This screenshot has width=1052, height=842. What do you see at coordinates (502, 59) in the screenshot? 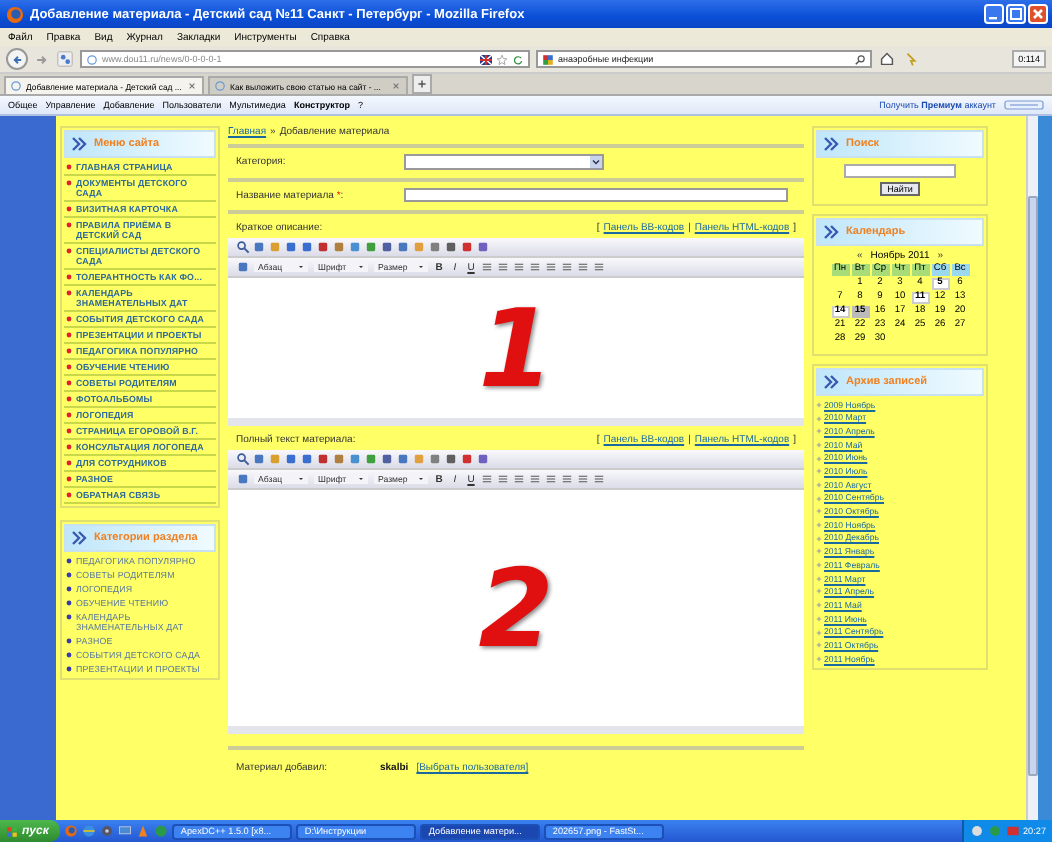
I see `star-icon` at bounding box center [502, 59].